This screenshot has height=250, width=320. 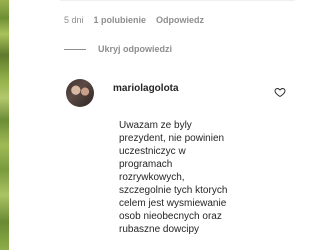 I want to click on reply-button: Odpowiedz, so click(x=180, y=20).